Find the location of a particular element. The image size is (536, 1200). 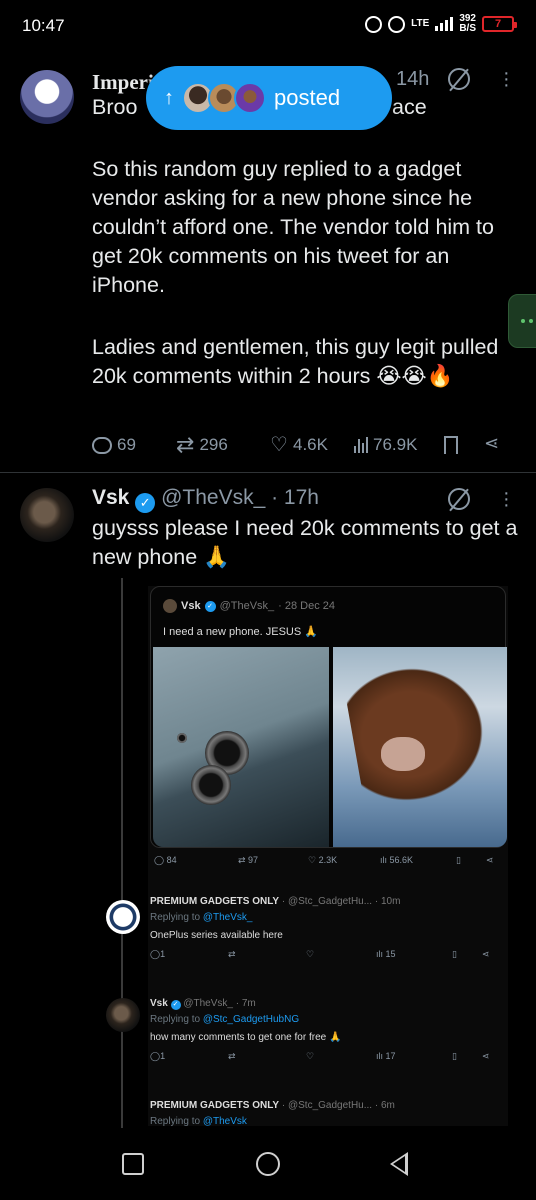

new-posts-pill: ↑ posted is located at coordinates (269, 98).